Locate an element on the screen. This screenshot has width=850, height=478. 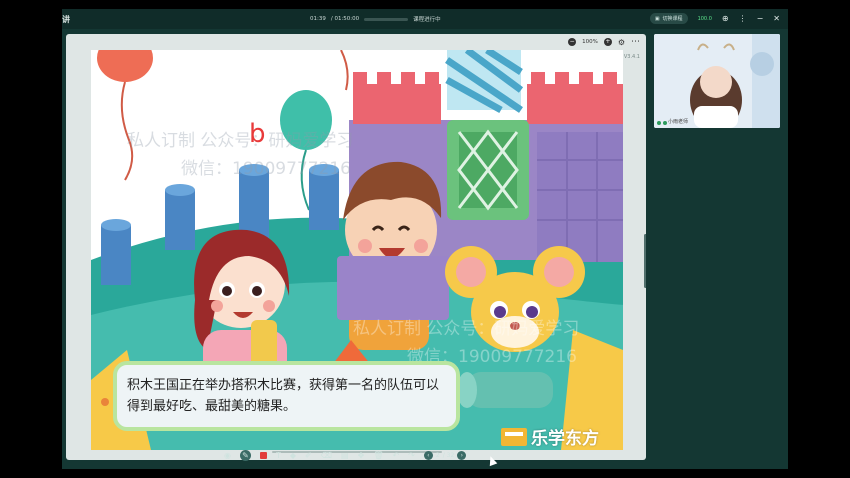
brand-logo: 乐学东方 is located at coordinates (550, 436).